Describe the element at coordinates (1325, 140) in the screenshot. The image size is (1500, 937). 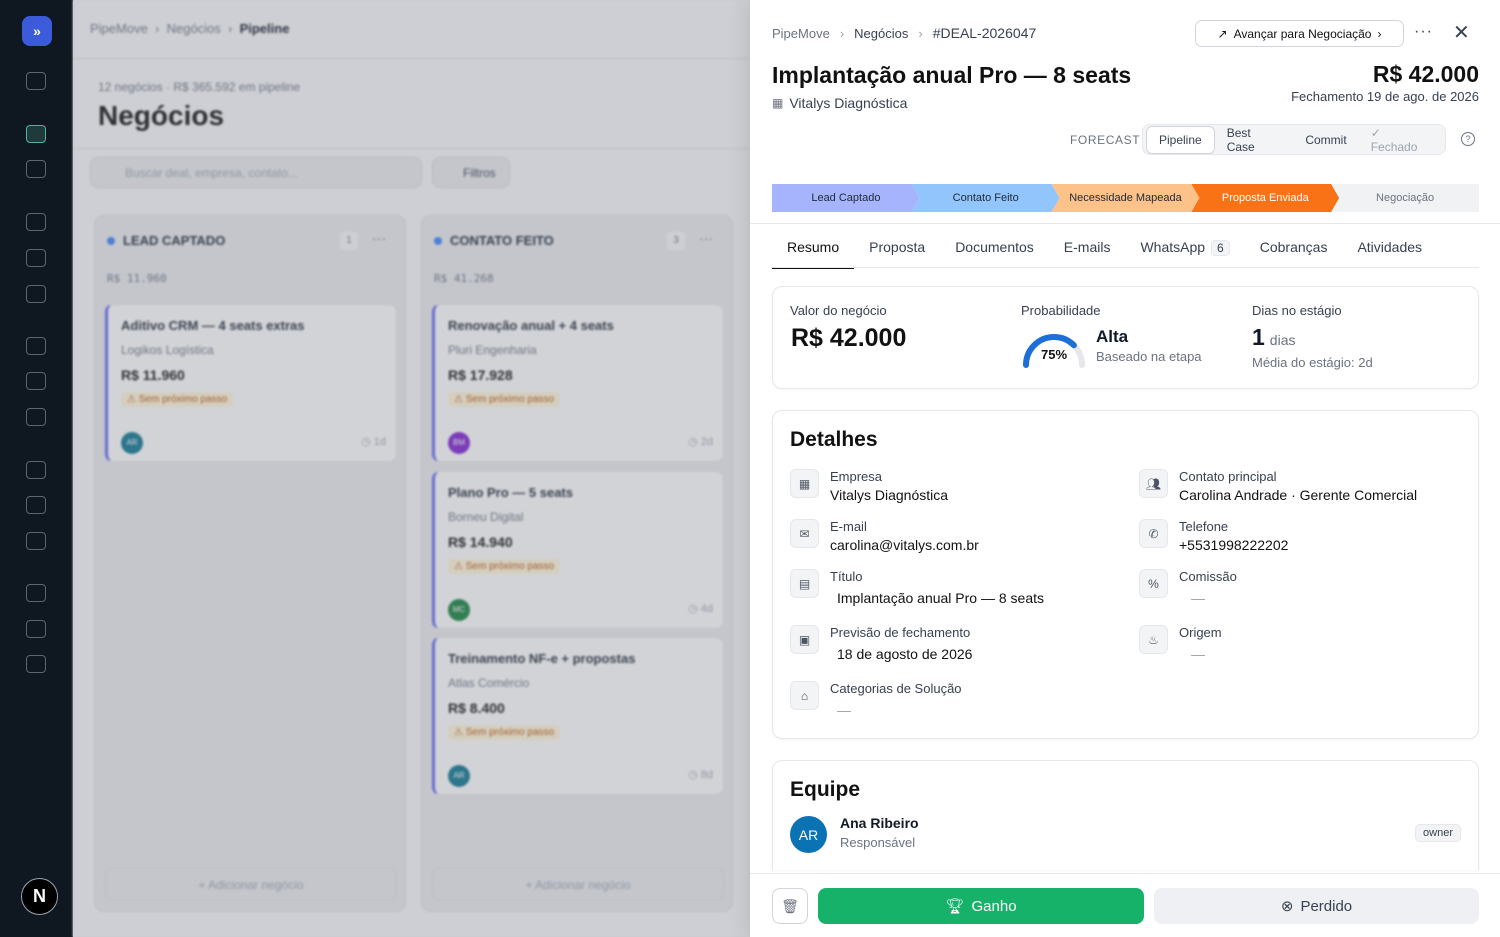
I see `forecast-option-commit: Commit` at that location.